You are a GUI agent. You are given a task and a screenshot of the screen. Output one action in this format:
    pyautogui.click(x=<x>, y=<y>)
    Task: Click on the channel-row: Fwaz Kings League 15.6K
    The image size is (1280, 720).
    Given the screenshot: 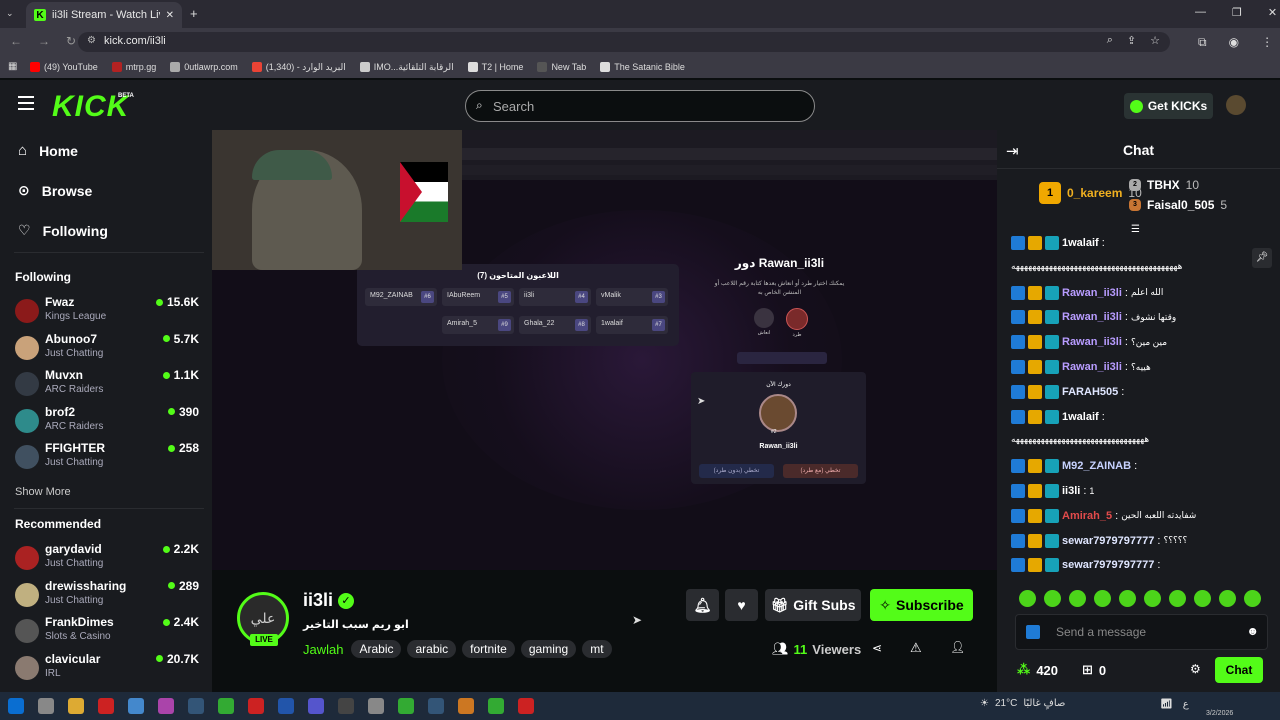 What is the action you would take?
    pyautogui.click(x=107, y=313)
    